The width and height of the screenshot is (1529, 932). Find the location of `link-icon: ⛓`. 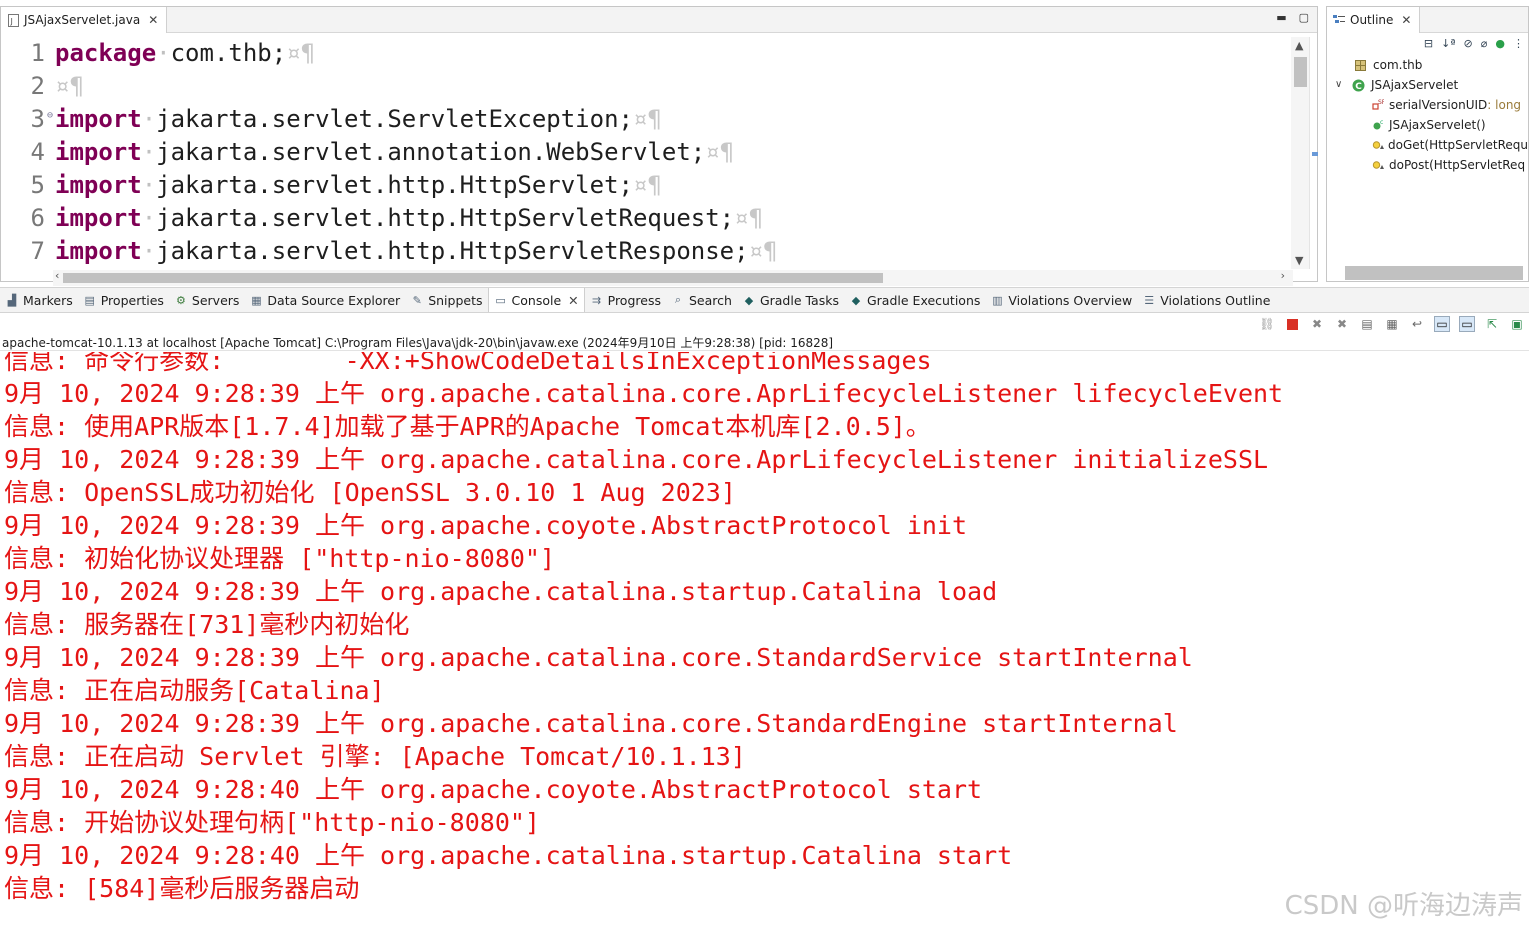

link-icon: ⛓ is located at coordinates (1267, 324).